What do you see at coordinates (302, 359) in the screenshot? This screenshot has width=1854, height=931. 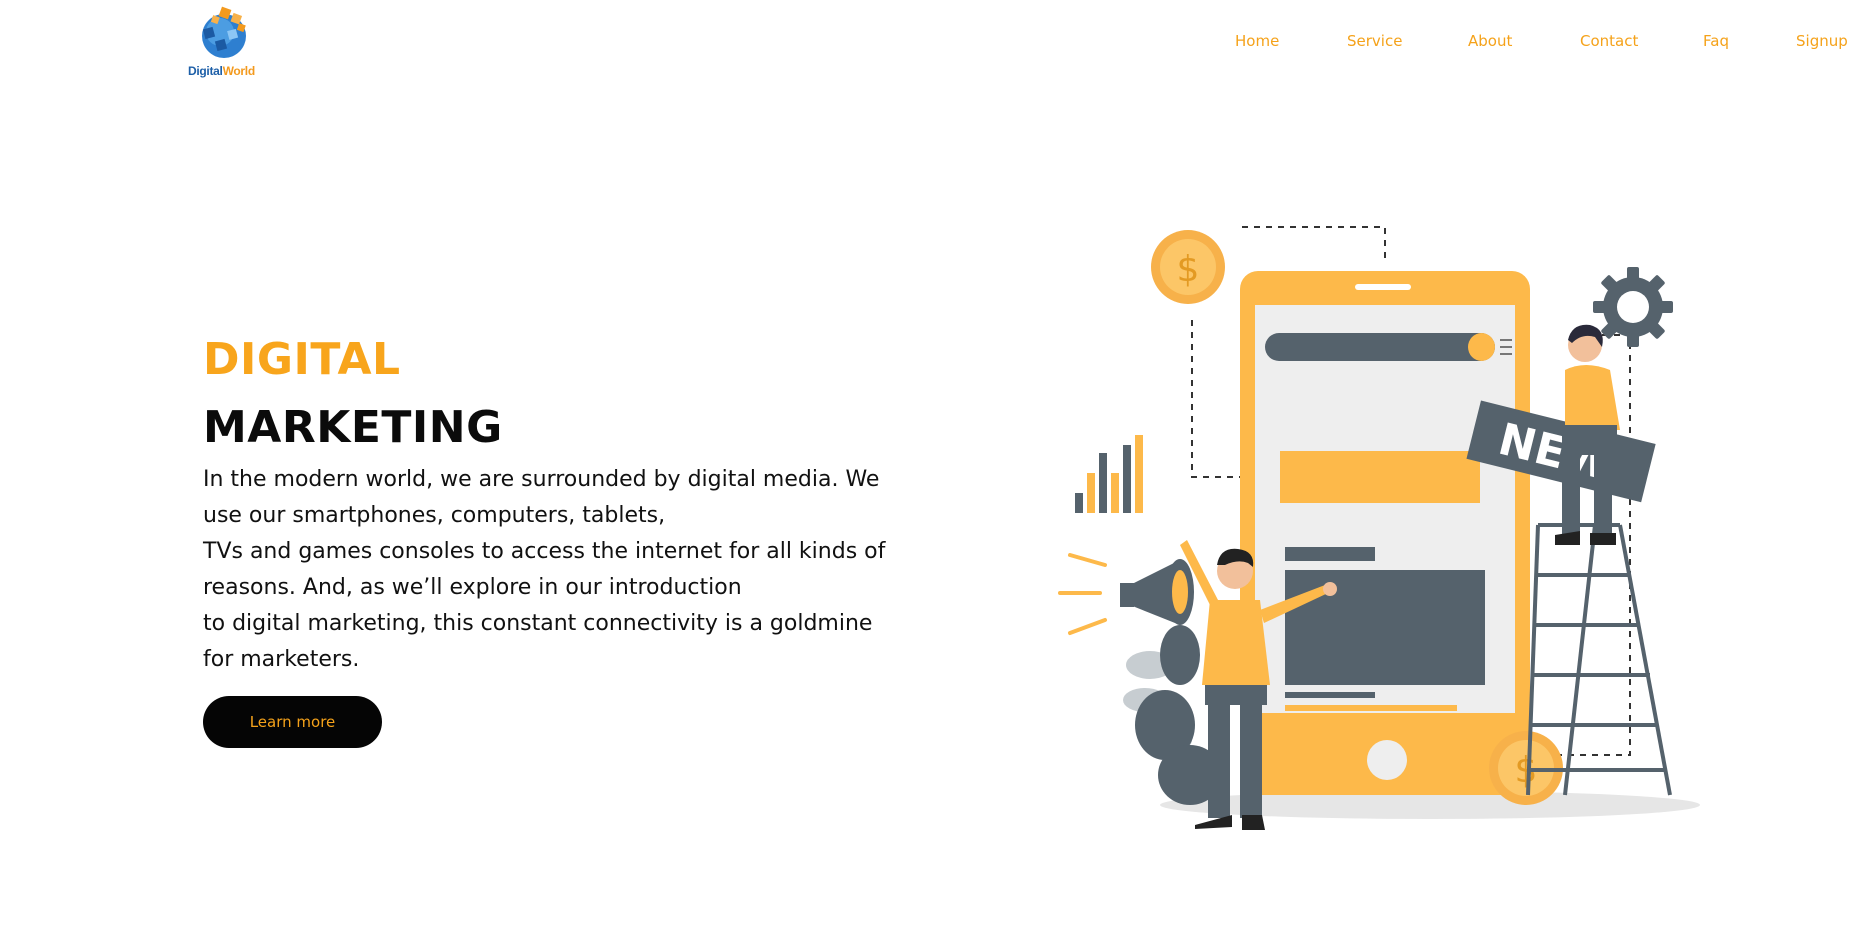 I see `hero-title-line1: DIGITAL` at bounding box center [302, 359].